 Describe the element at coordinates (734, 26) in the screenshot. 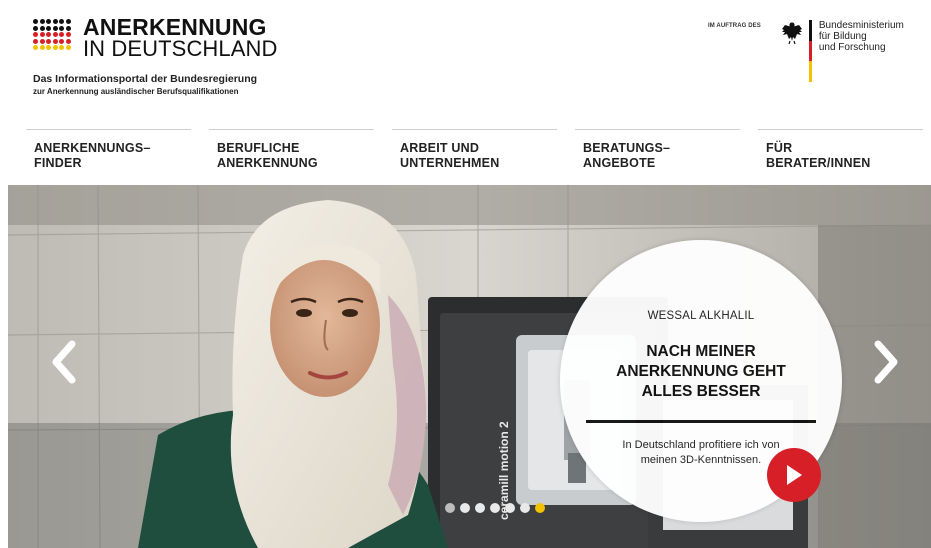

I see `auftrag-label: IM AUFTRAG DES` at that location.